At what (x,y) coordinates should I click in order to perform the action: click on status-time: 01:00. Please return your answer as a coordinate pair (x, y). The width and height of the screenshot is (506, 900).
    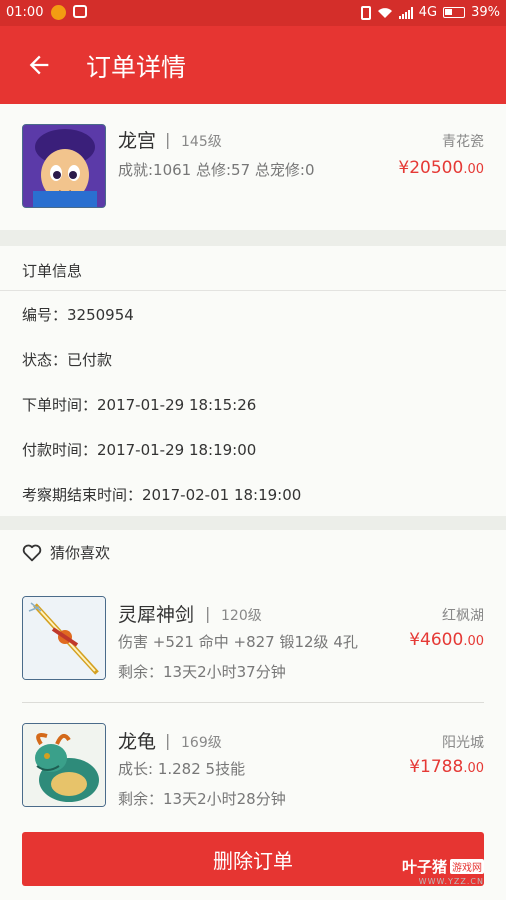
    Looking at the image, I should click on (25, 12).